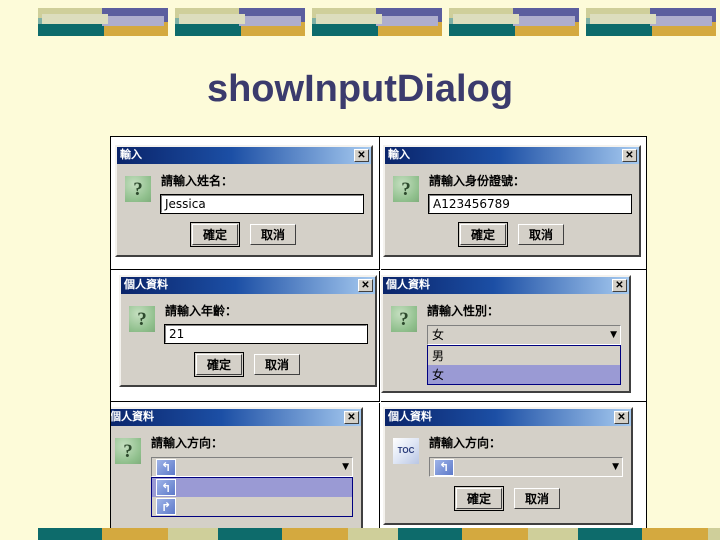 Image resolution: width=720 pixels, height=540 pixels. What do you see at coordinates (530, 204) in the screenshot?
I see `text-input: A123456789` at bounding box center [530, 204].